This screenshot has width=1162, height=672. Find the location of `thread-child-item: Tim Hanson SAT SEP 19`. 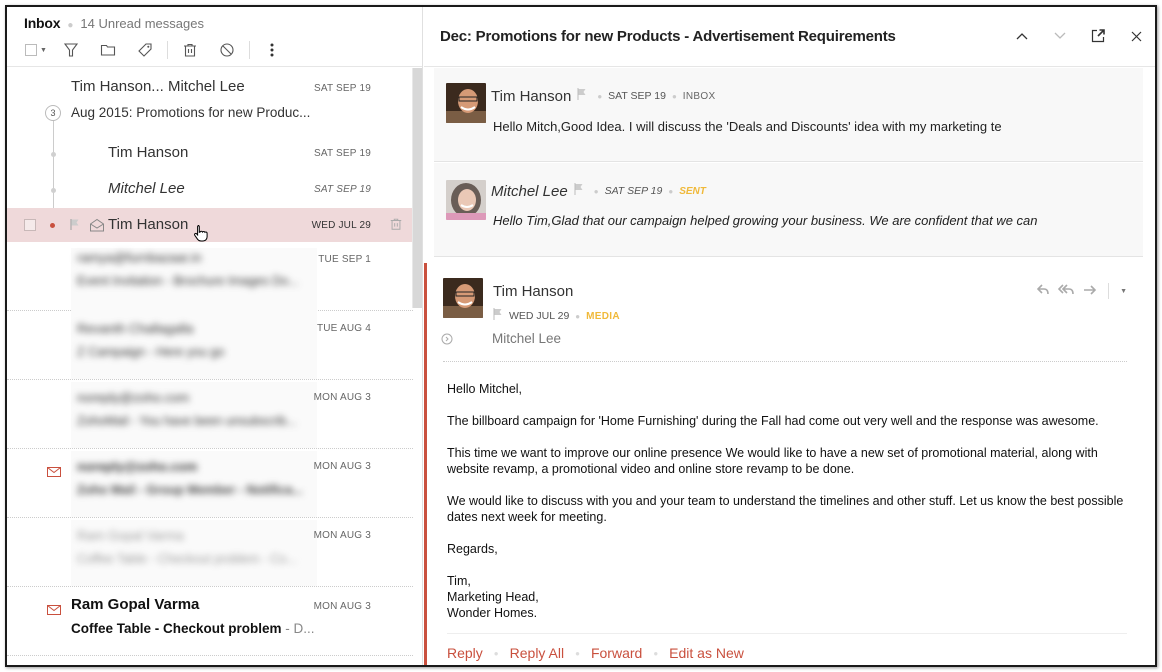

thread-child-item: Tim Hanson SAT SEP 19 is located at coordinates (210, 154).